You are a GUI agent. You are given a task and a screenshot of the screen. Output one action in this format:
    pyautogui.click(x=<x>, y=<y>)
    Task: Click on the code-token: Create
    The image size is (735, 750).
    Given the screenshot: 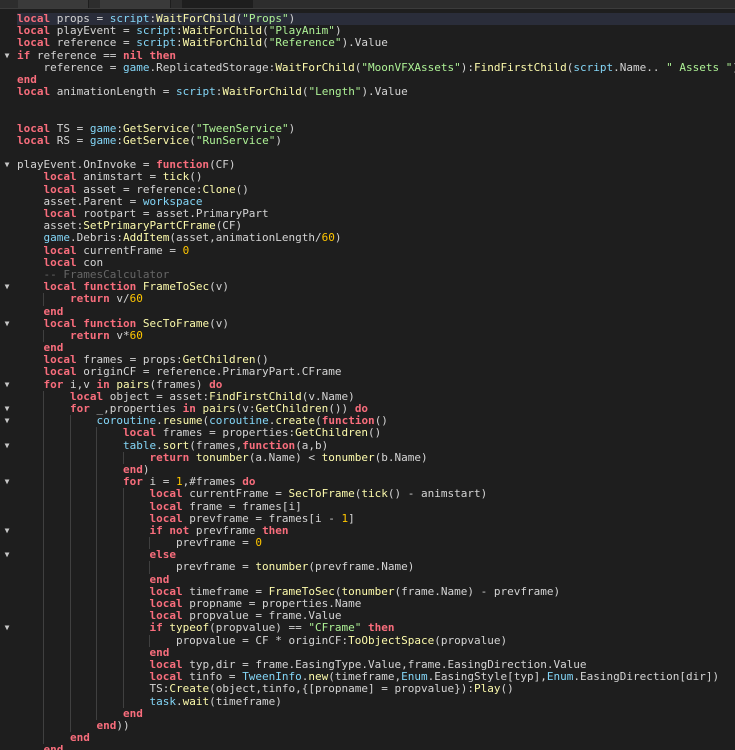 What is the action you would take?
    pyautogui.click(x=189, y=689)
    